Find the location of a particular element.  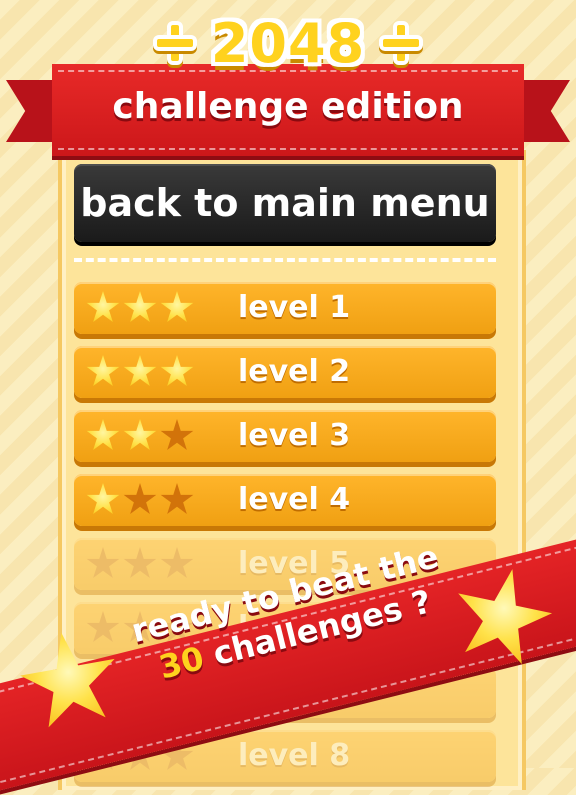

level-label: level 3 is located at coordinates (294, 435).